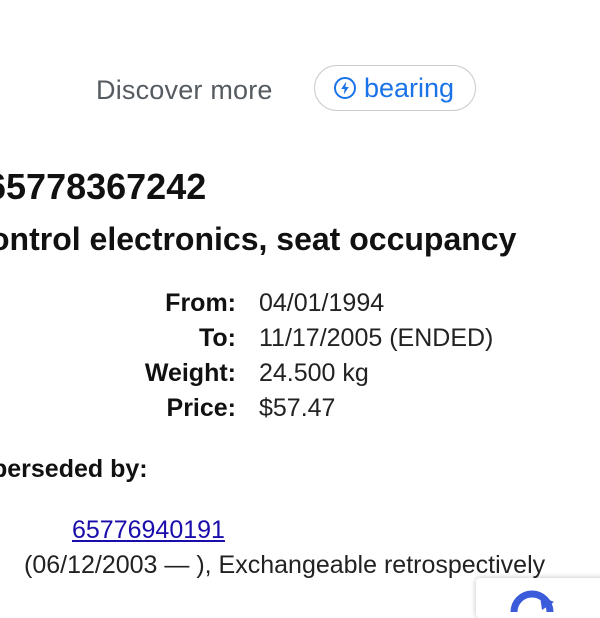  Describe the element at coordinates (184, 90) in the screenshot. I see `discover-more-label: Discover more` at that location.